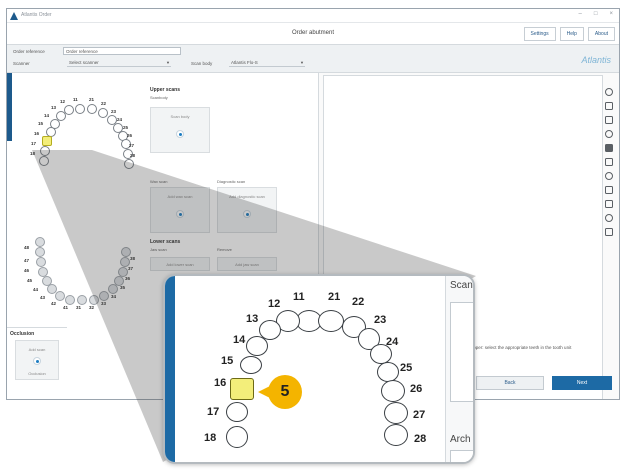 Image resolution: width=624 pixels, height=470 pixels. Describe the element at coordinates (128, 278) in the screenshot. I see `mini-tooth-number: 36` at that location.